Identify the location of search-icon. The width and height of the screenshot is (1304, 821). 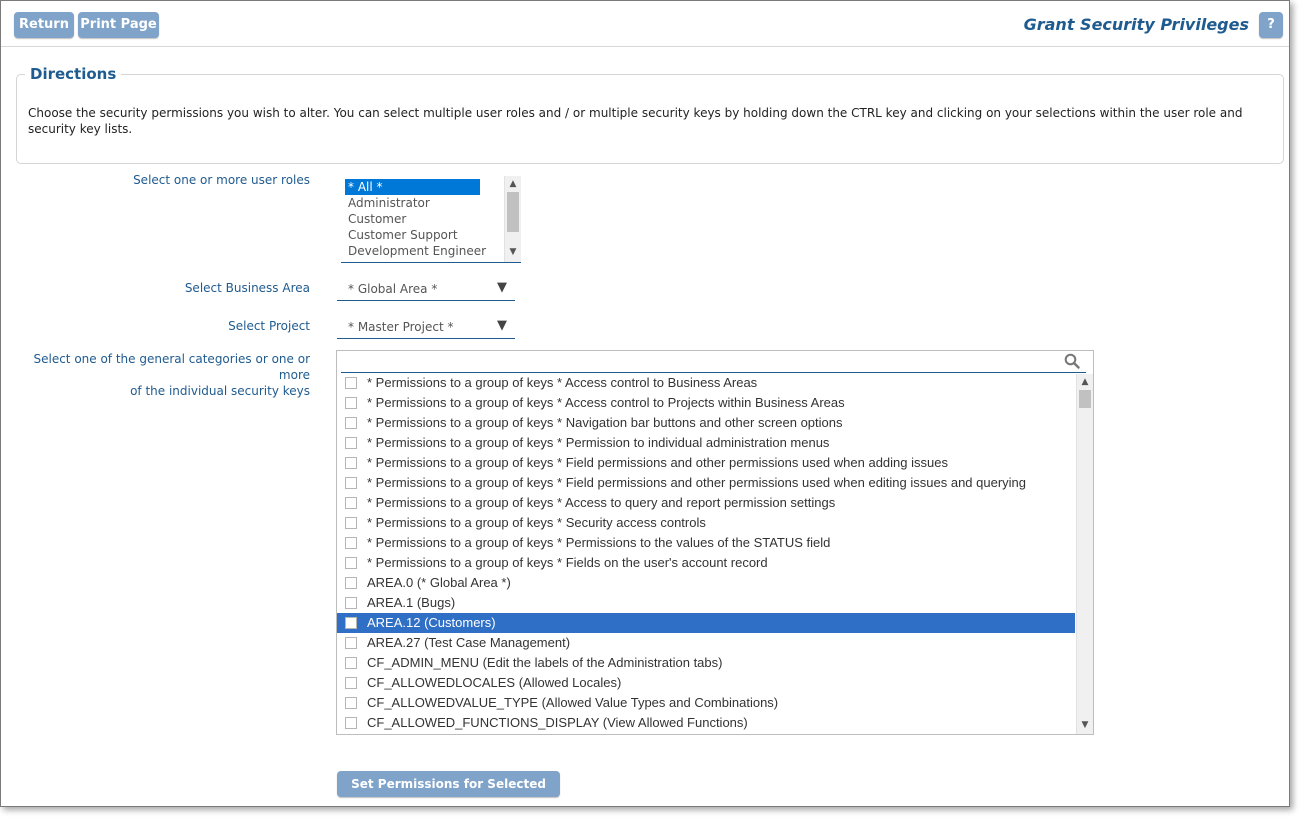
(1072, 361).